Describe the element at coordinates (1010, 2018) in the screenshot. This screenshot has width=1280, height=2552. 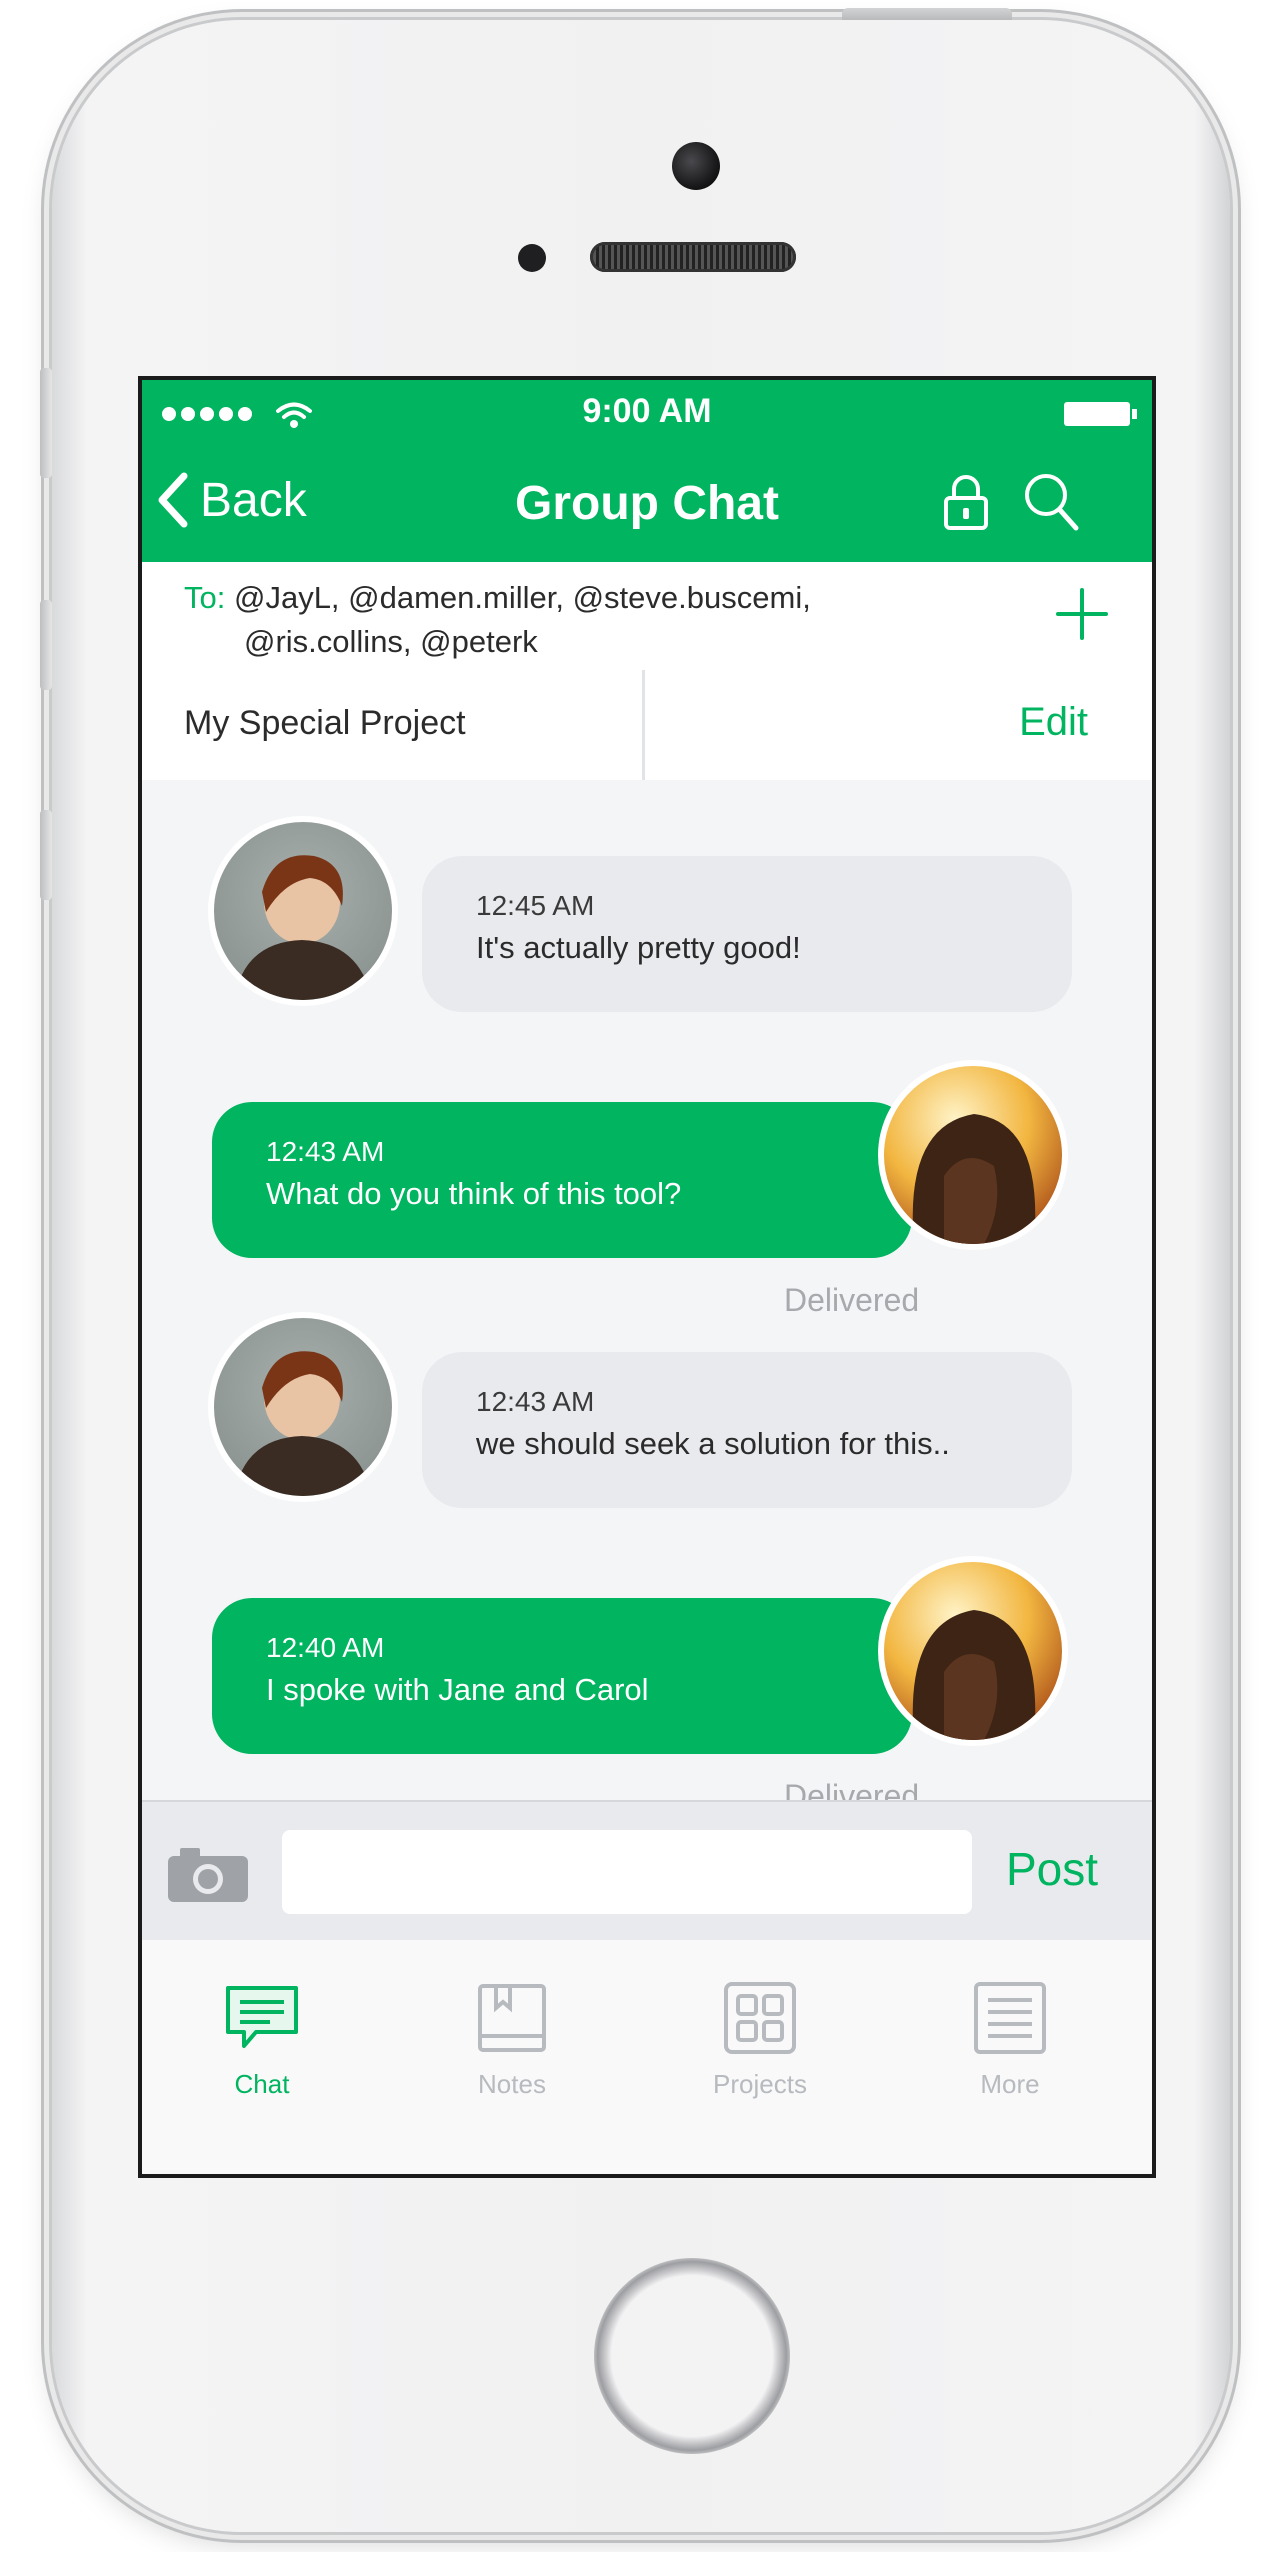
I see `more-icon` at that location.